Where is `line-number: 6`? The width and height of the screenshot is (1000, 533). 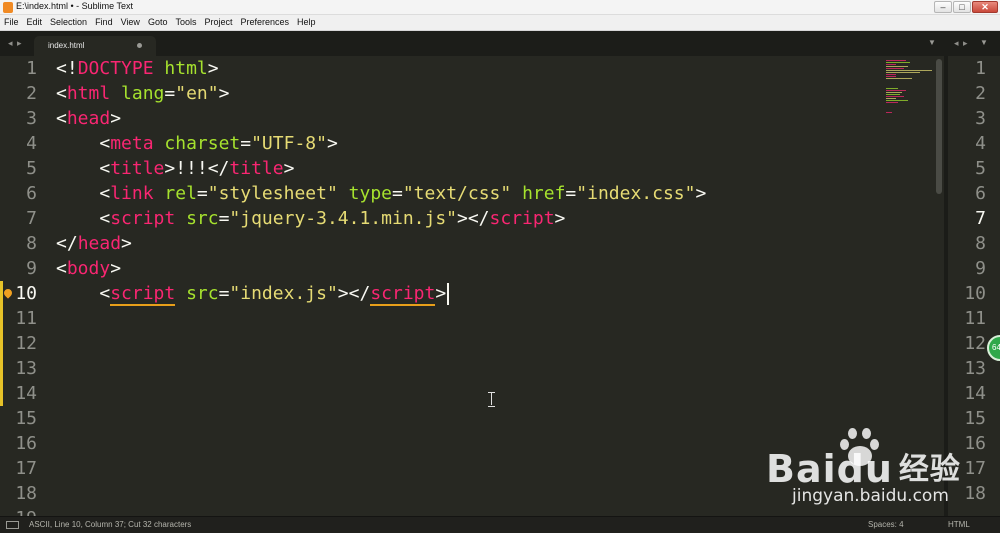 line-number: 6 is located at coordinates (31, 193).